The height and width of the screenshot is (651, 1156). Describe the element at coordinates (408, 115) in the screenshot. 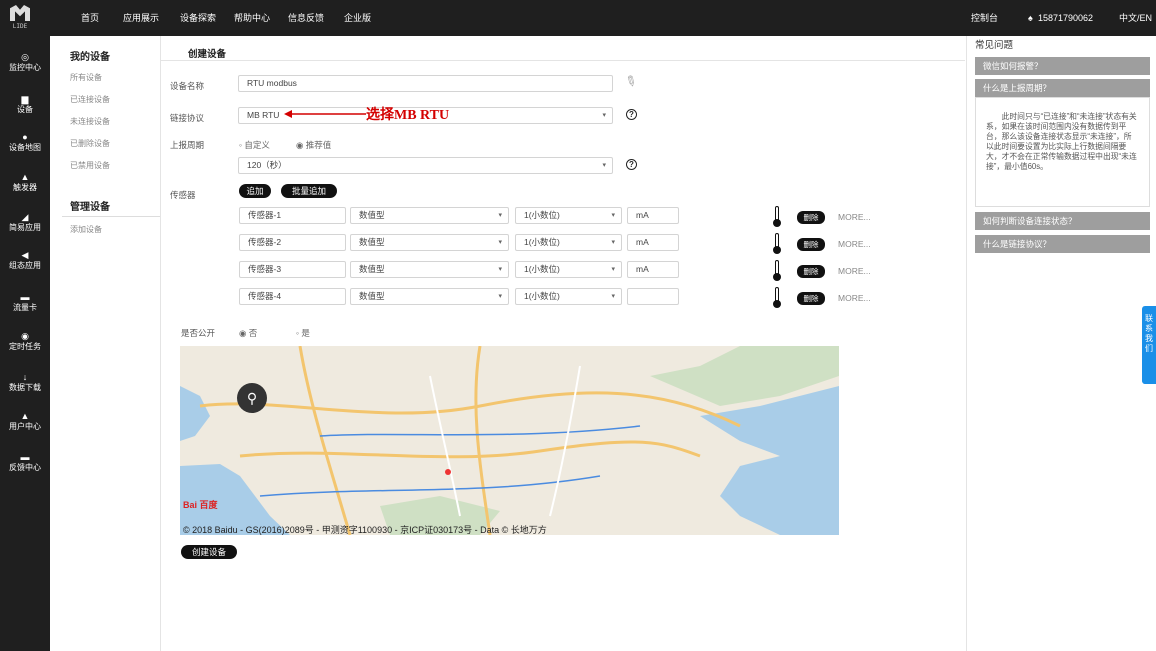

I see `annotation-text: 选择MB RTU` at that location.